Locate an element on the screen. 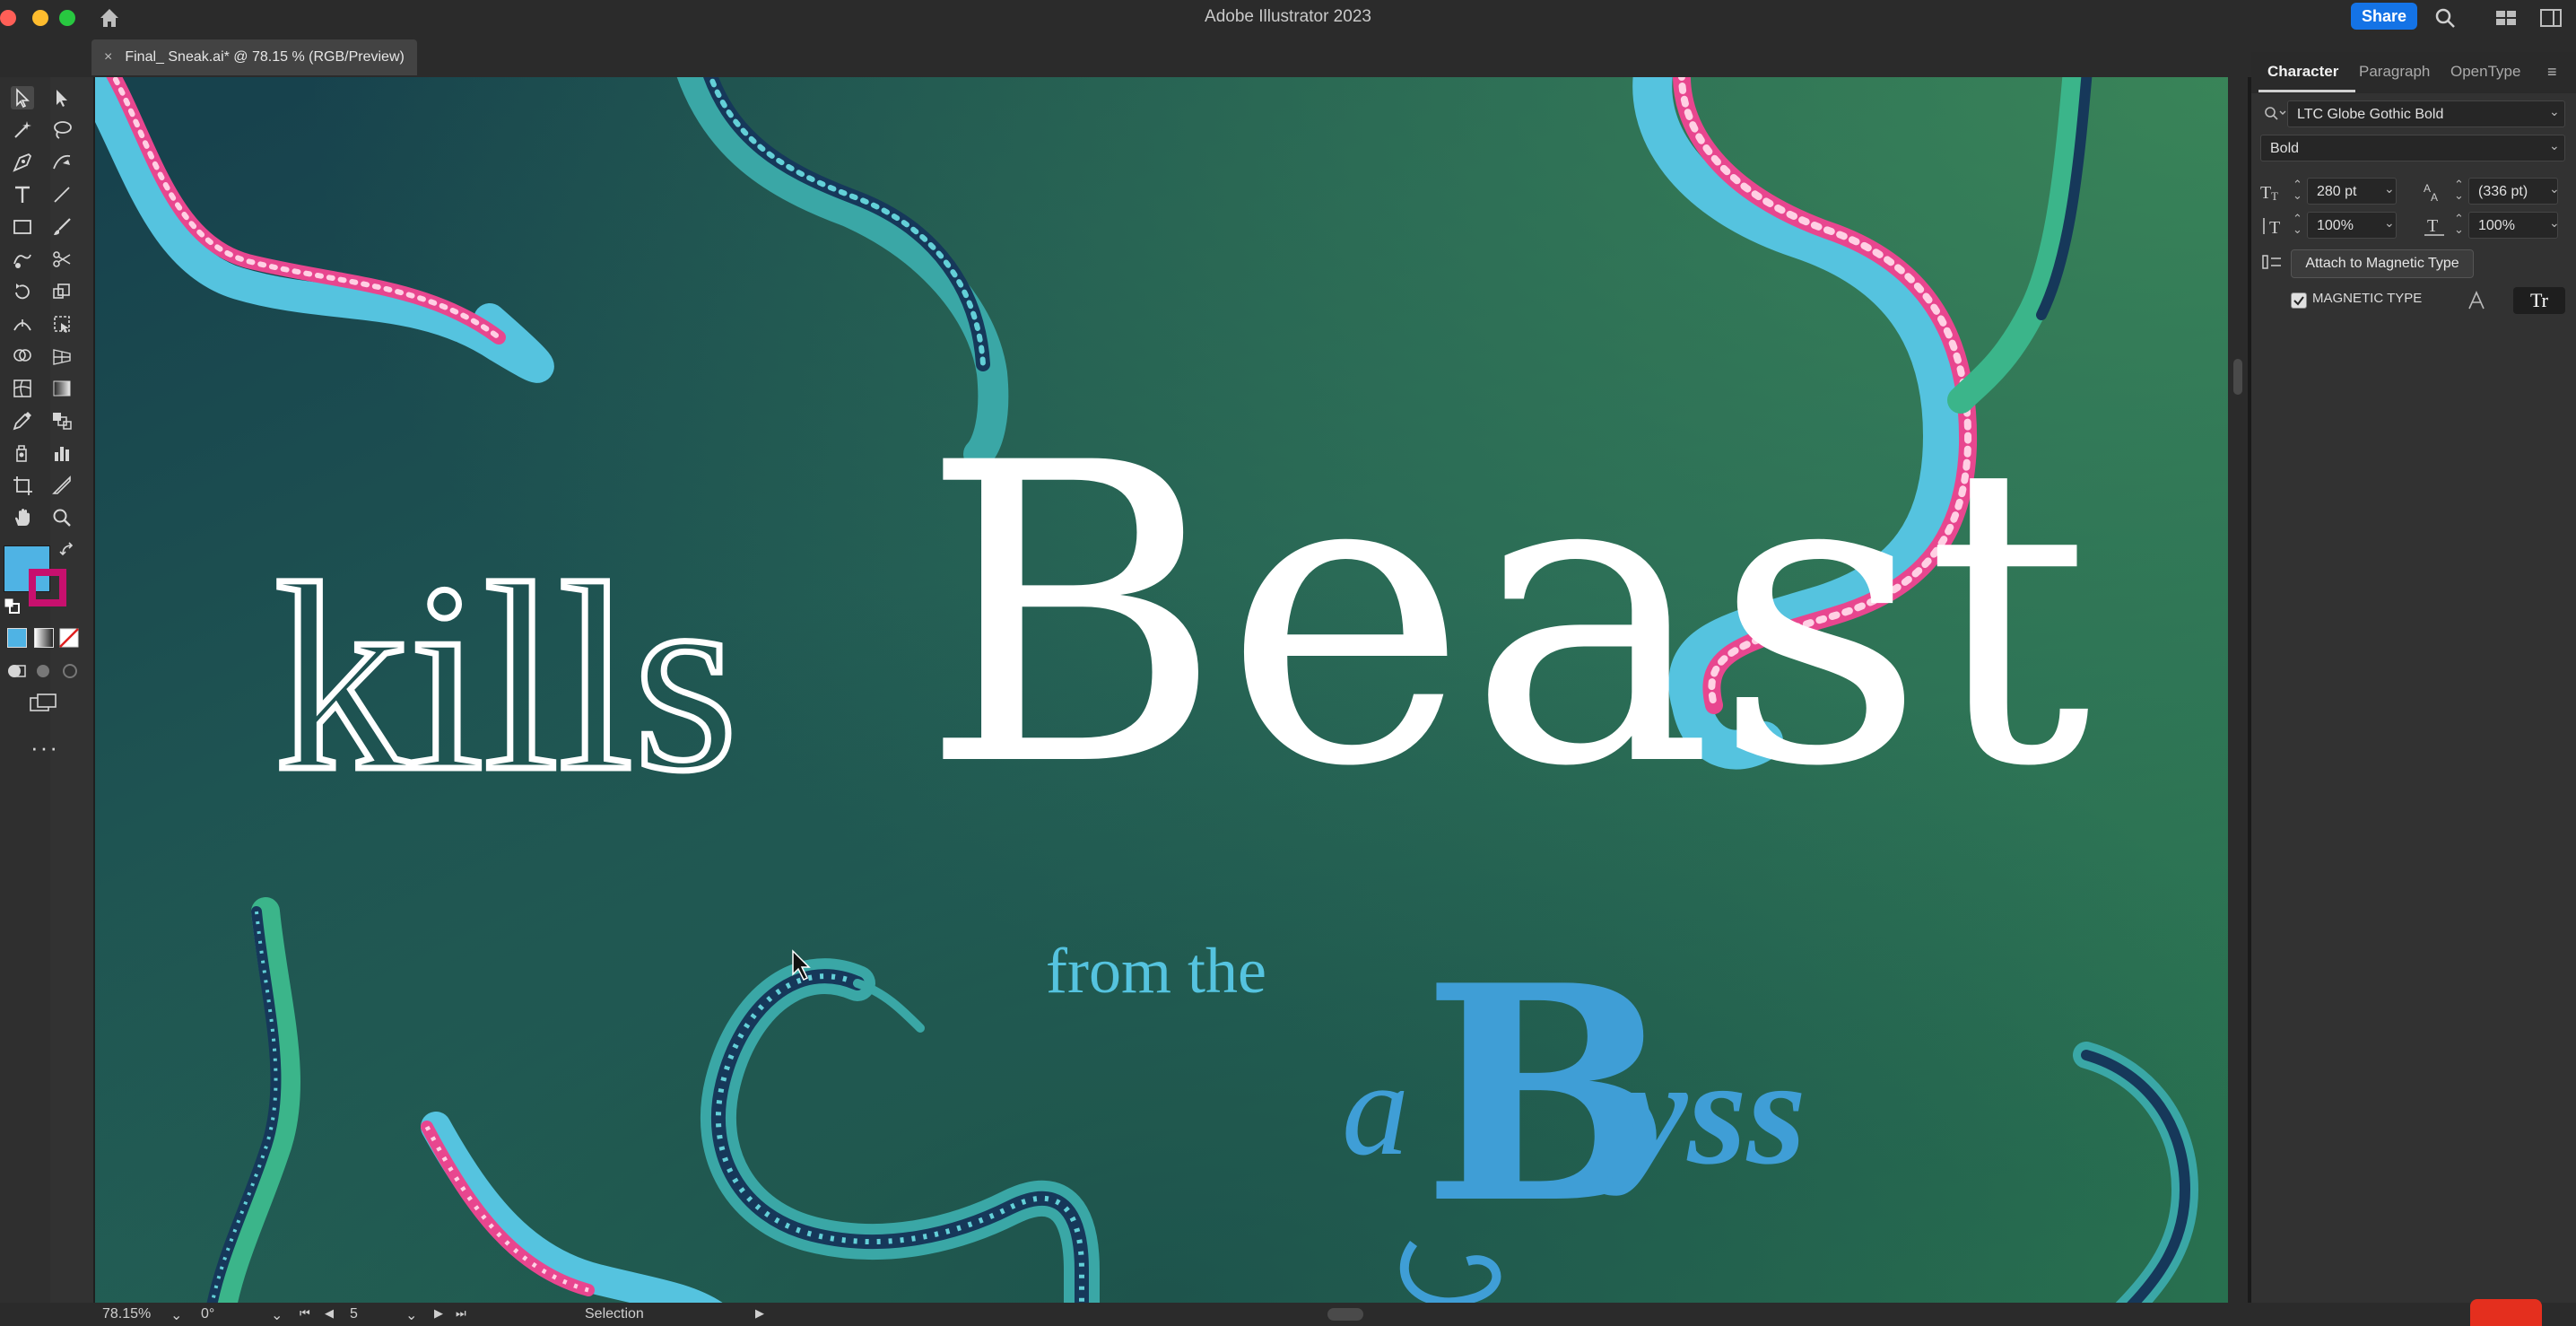 Image resolution: width=2576 pixels, height=1326 pixels. rotation-dropdown-icon: ⌄ is located at coordinates (277, 1315).